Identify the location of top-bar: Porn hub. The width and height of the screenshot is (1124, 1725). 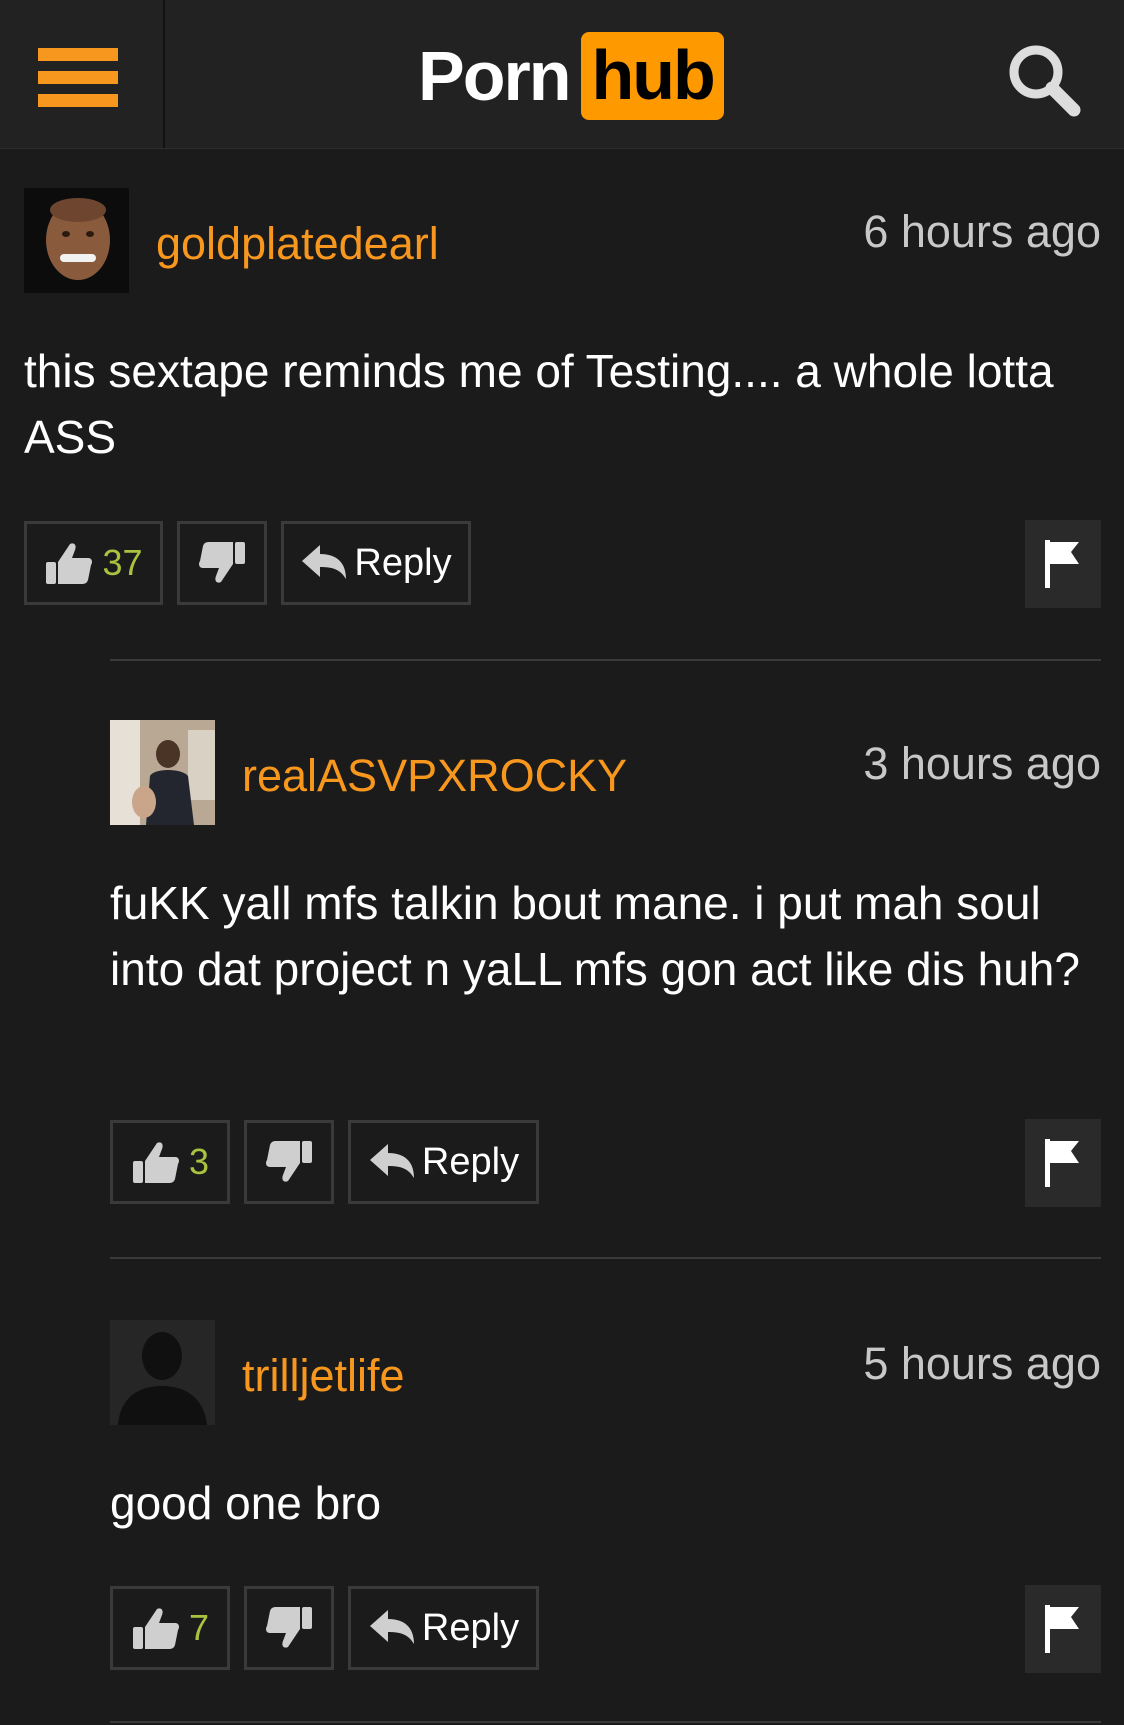
(562, 74).